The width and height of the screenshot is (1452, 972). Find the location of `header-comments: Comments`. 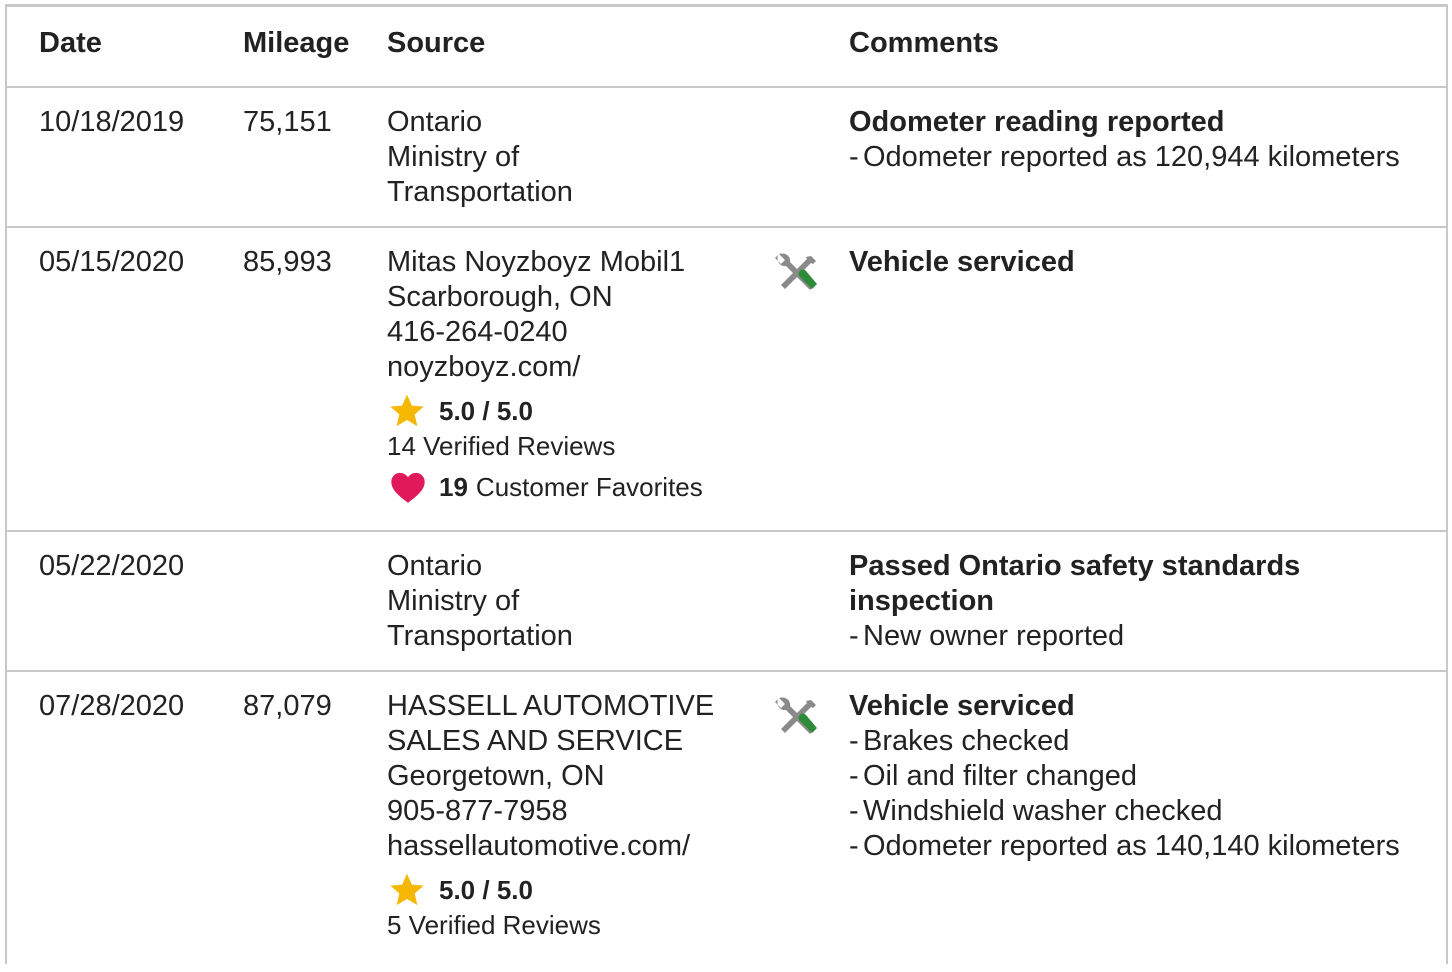

header-comments: Comments is located at coordinates (924, 43).